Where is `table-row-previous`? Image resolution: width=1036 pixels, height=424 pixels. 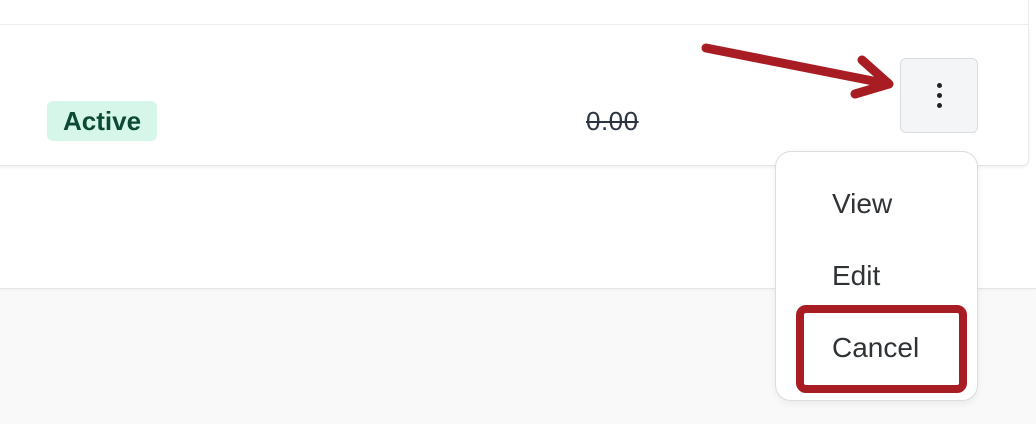 table-row-previous is located at coordinates (514, 12).